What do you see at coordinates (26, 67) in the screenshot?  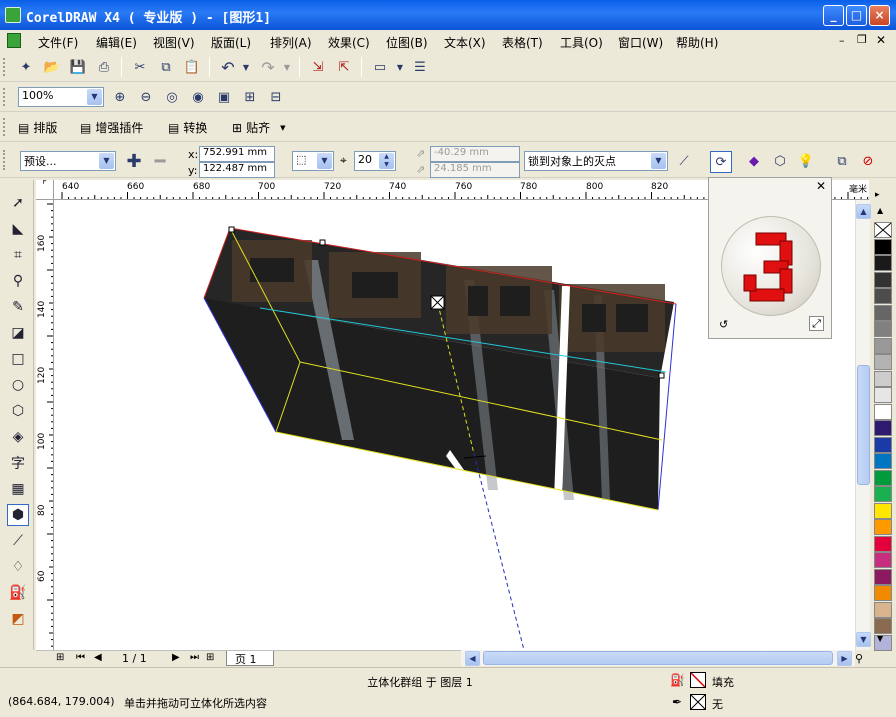 I see `new-icon: ✦` at bounding box center [26, 67].